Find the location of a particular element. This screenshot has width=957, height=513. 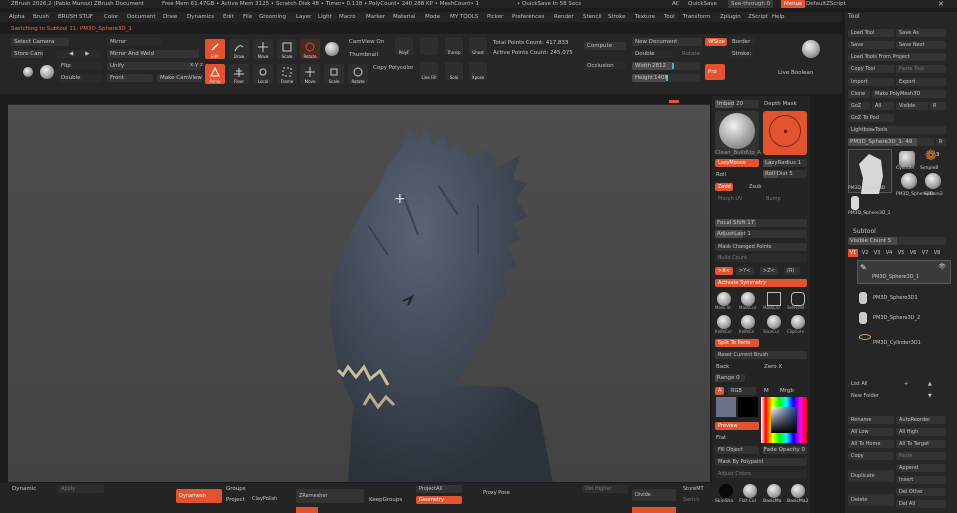

draw-mode-button: Draw is located at coordinates (239, 49).